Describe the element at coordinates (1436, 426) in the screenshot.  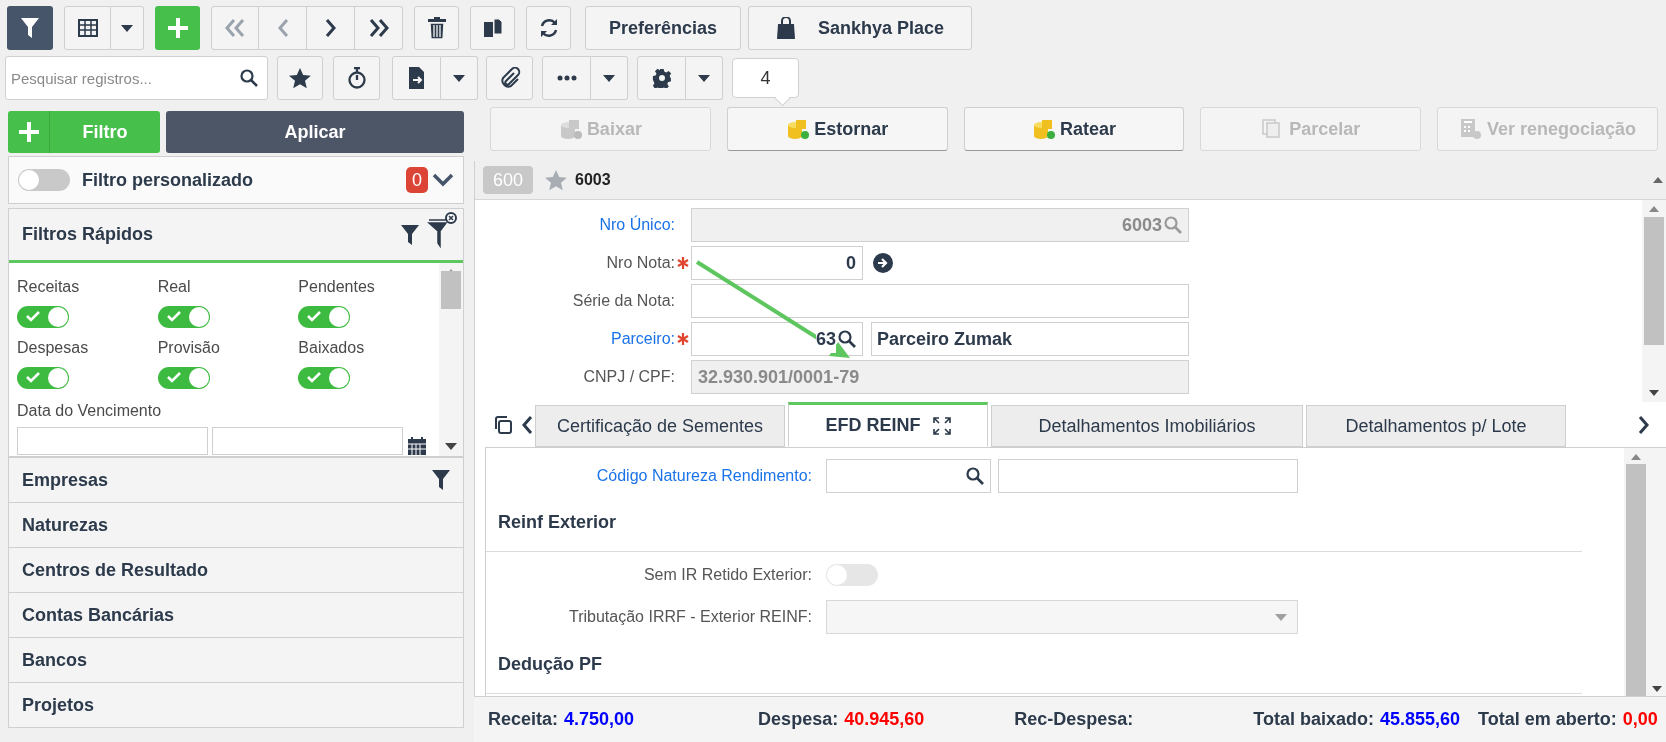
I see `tab: Detalhamentos p/ Lote` at that location.